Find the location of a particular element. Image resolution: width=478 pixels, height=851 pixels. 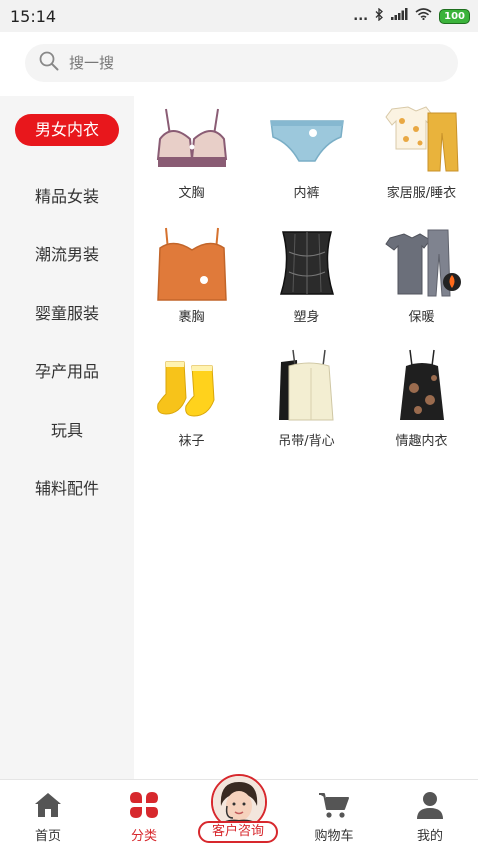

tab-profile: 我的 is located at coordinates (430, 815).